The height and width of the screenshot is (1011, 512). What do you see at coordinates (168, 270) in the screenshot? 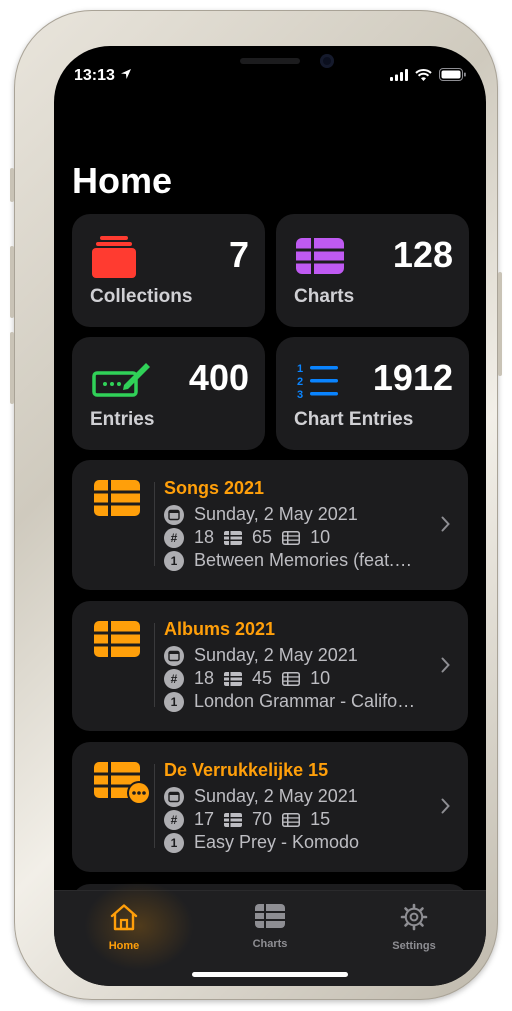
I see `collections-card: 7 Collections` at bounding box center [168, 270].